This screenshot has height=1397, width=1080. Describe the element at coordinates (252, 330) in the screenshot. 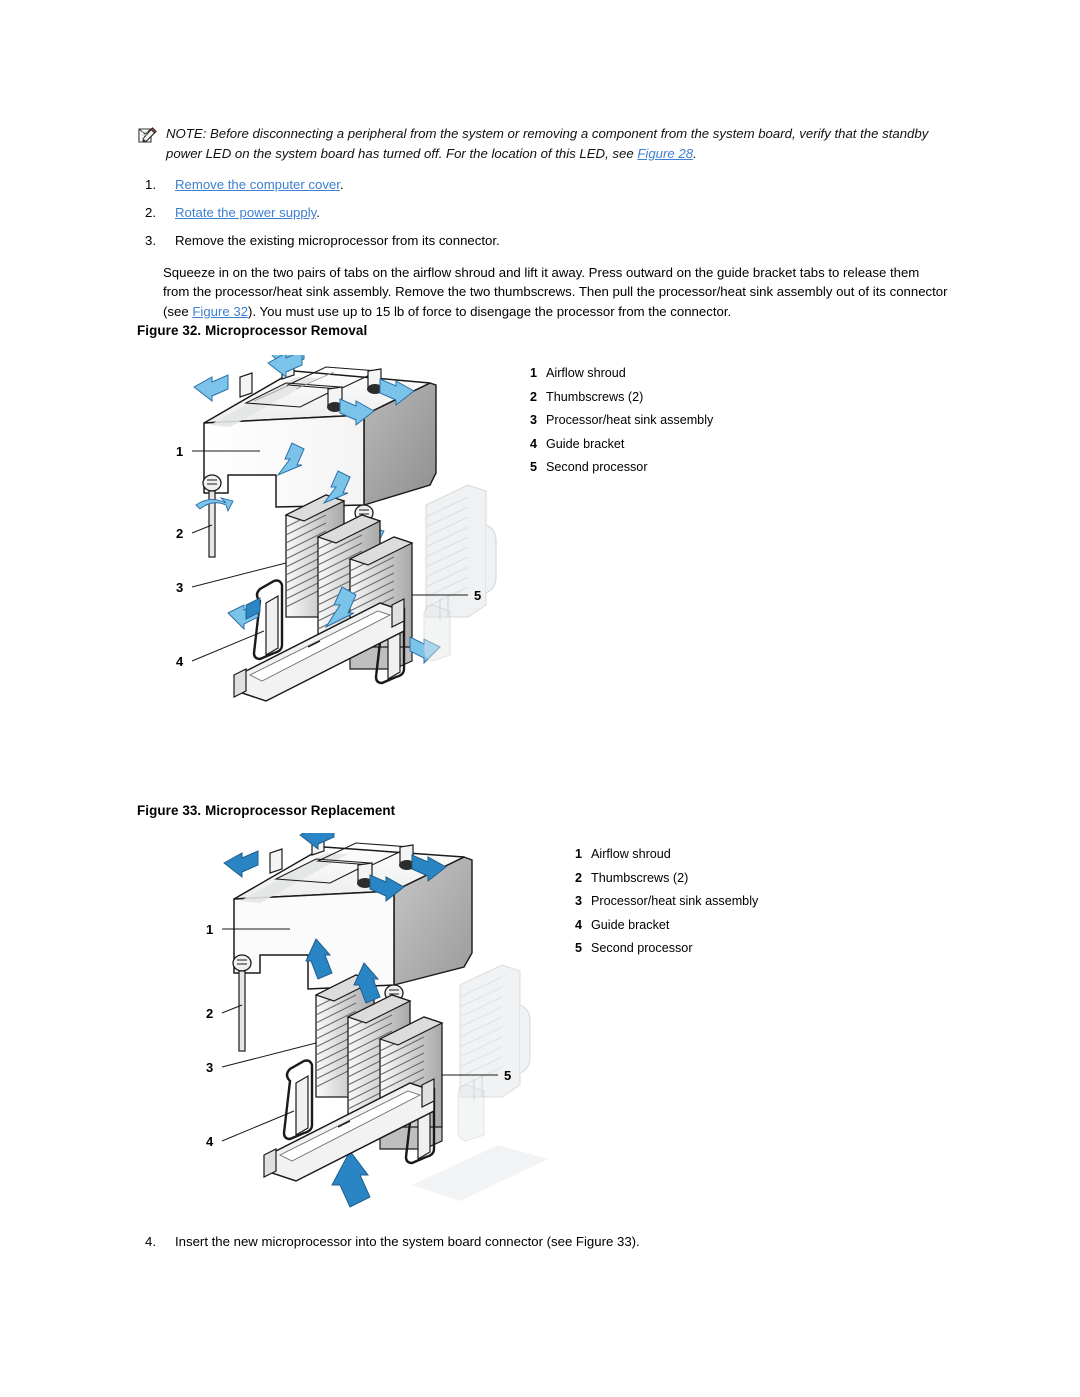

I see `figure-32-caption: Figure 32. Microprocessor Removal` at that location.